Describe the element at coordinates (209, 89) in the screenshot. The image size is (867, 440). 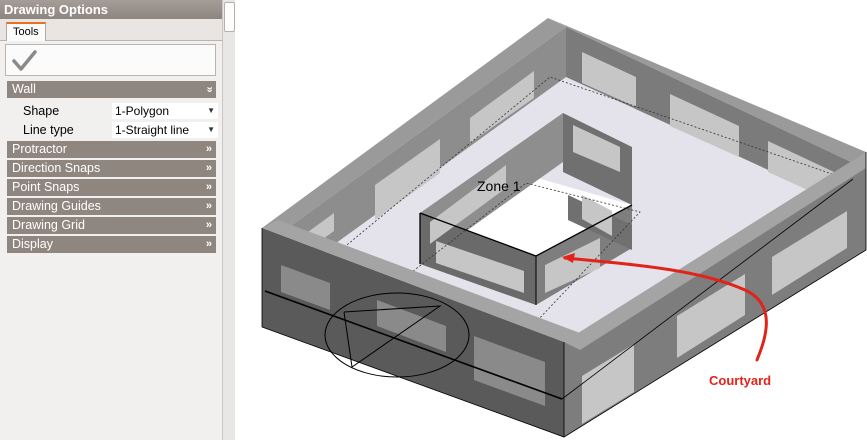
I see `chevron-down-icon: »` at that location.